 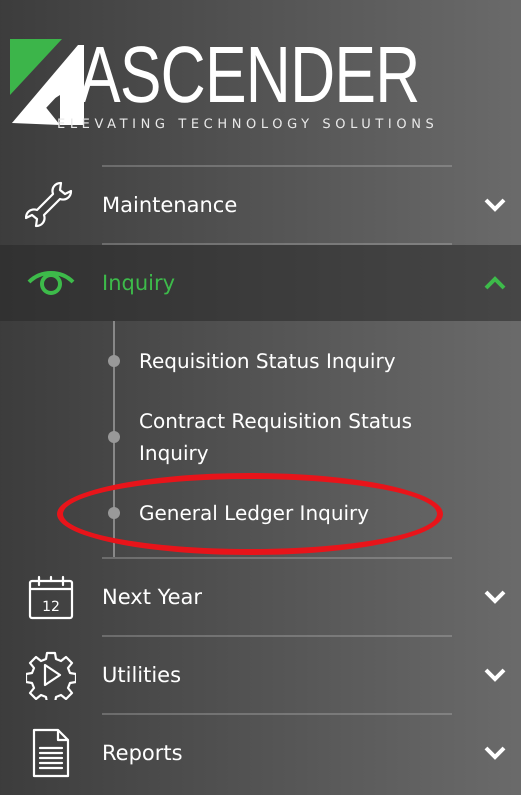 What do you see at coordinates (300, 513) in the screenshot?
I see `submenu-link: General Ledger Inquiry` at bounding box center [300, 513].